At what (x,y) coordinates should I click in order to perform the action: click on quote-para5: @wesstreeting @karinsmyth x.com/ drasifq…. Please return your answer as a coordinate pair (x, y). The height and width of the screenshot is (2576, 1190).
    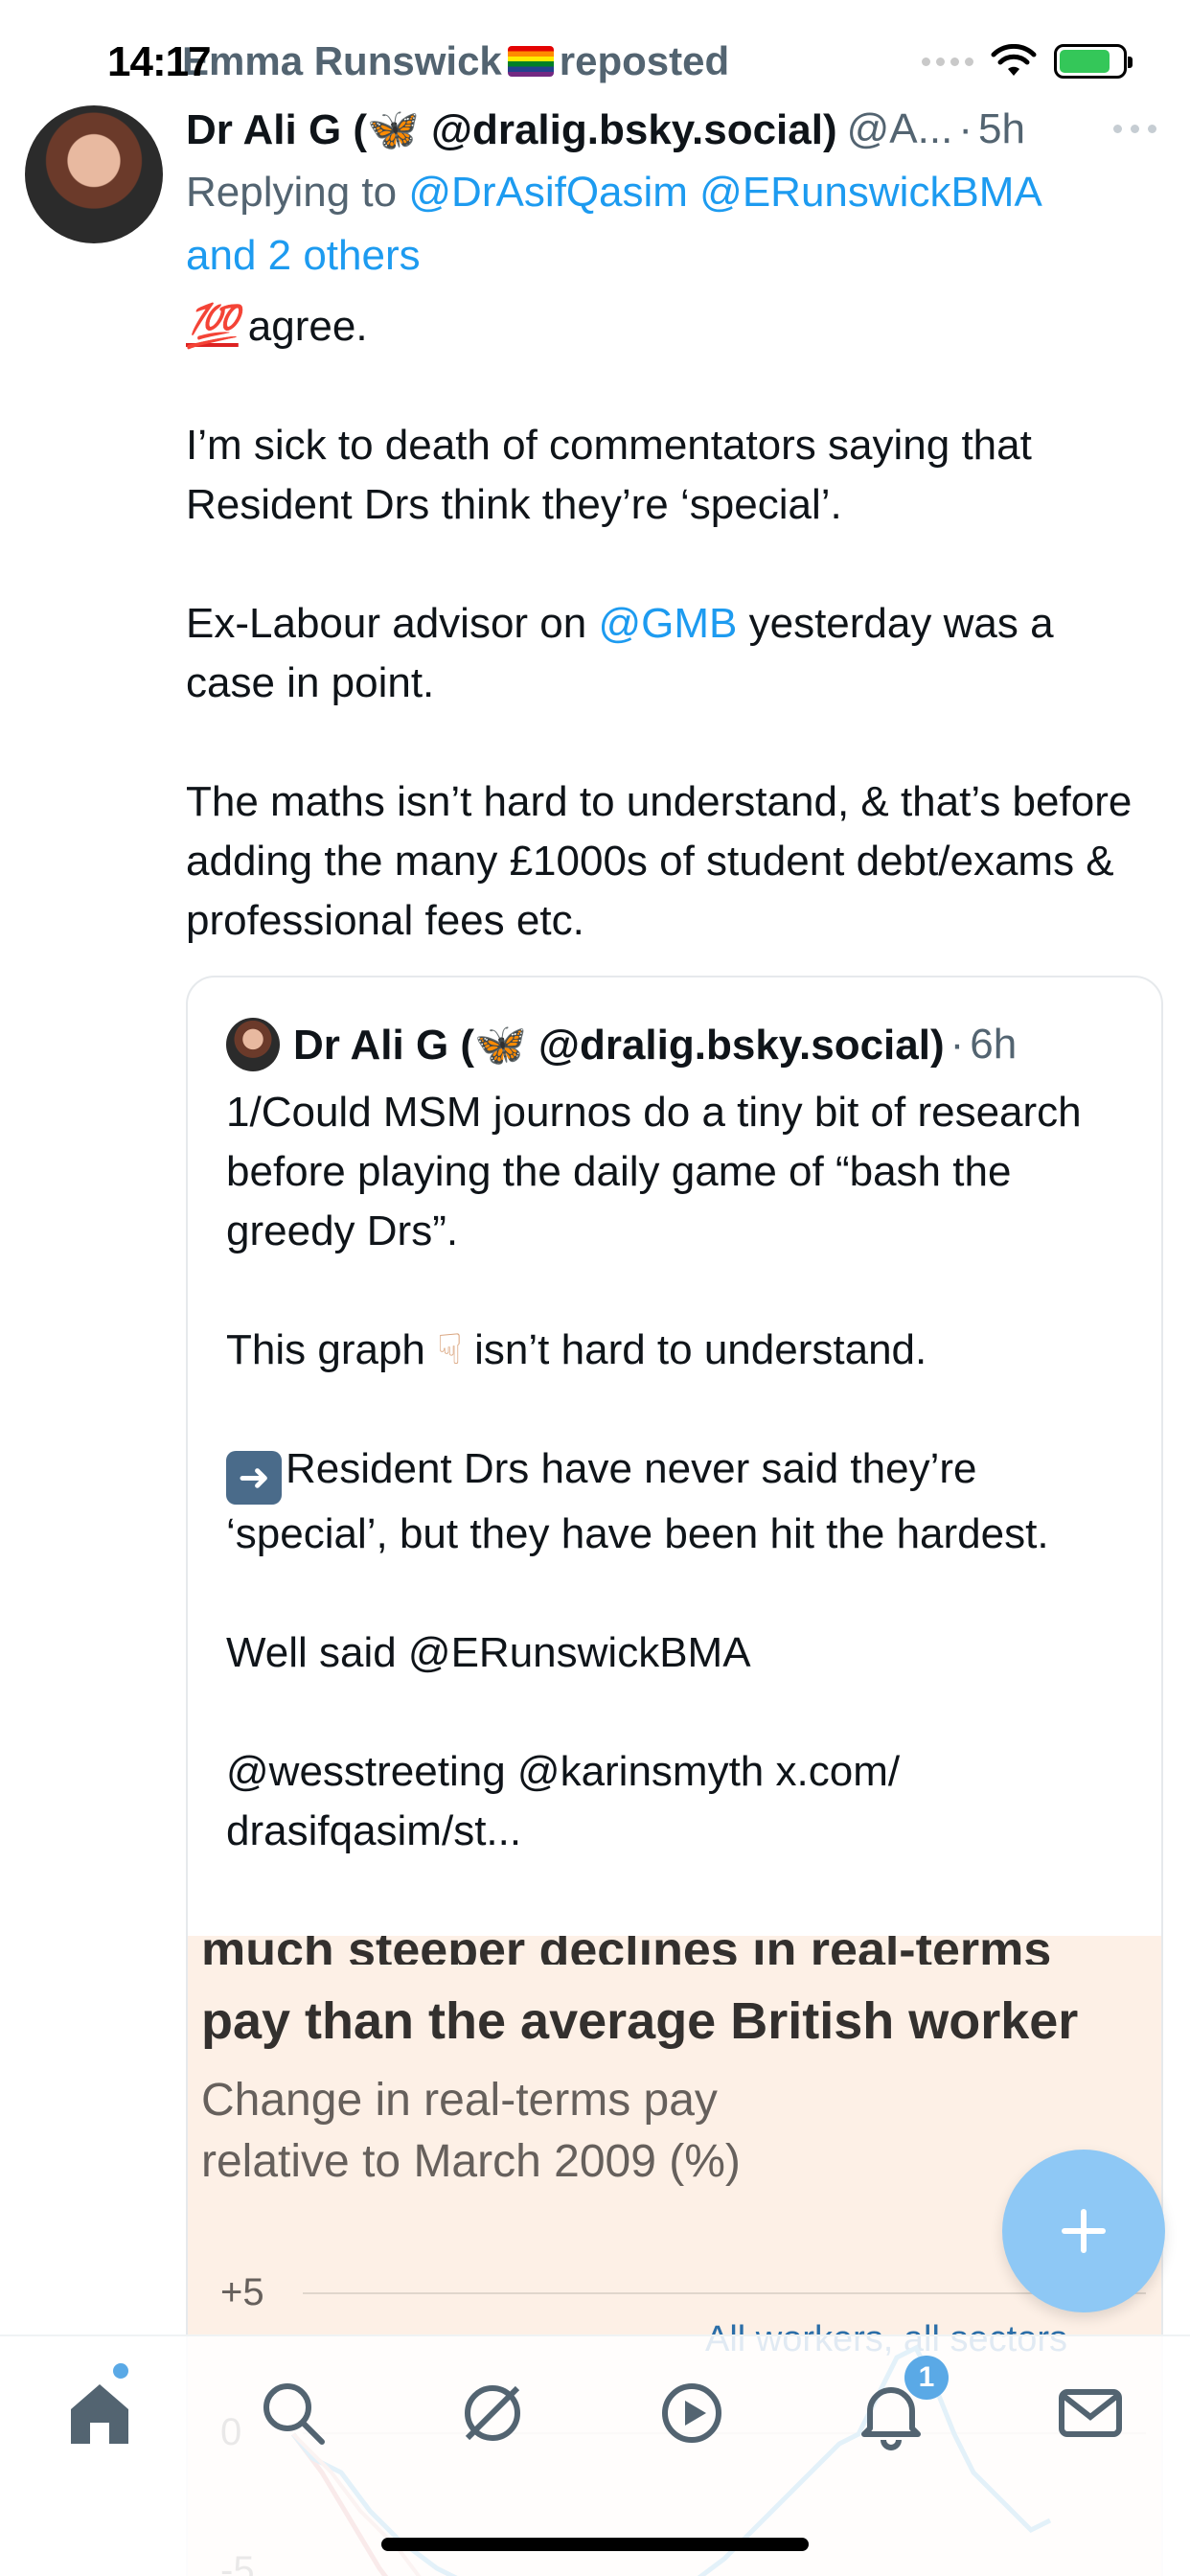
    Looking at the image, I should click on (563, 1801).